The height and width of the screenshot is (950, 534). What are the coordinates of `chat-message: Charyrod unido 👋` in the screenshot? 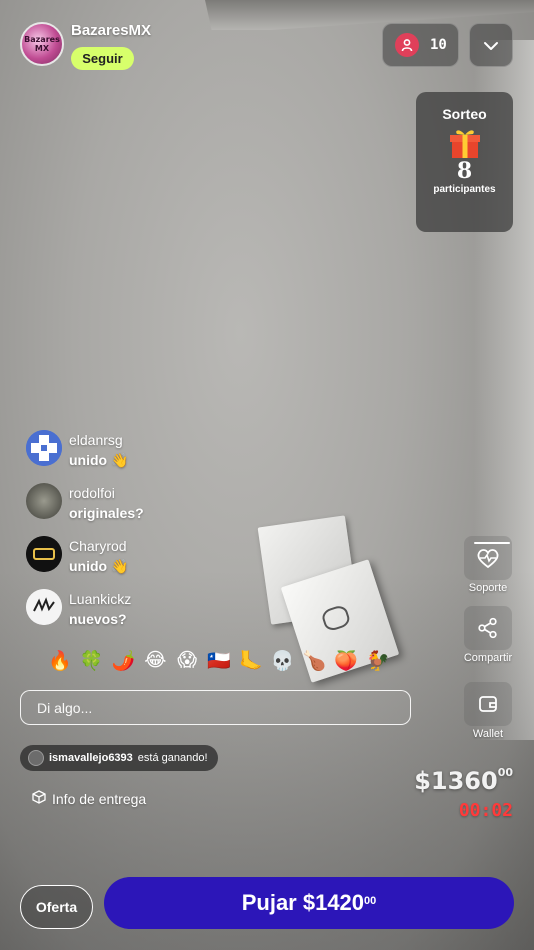 It's located at (176, 560).